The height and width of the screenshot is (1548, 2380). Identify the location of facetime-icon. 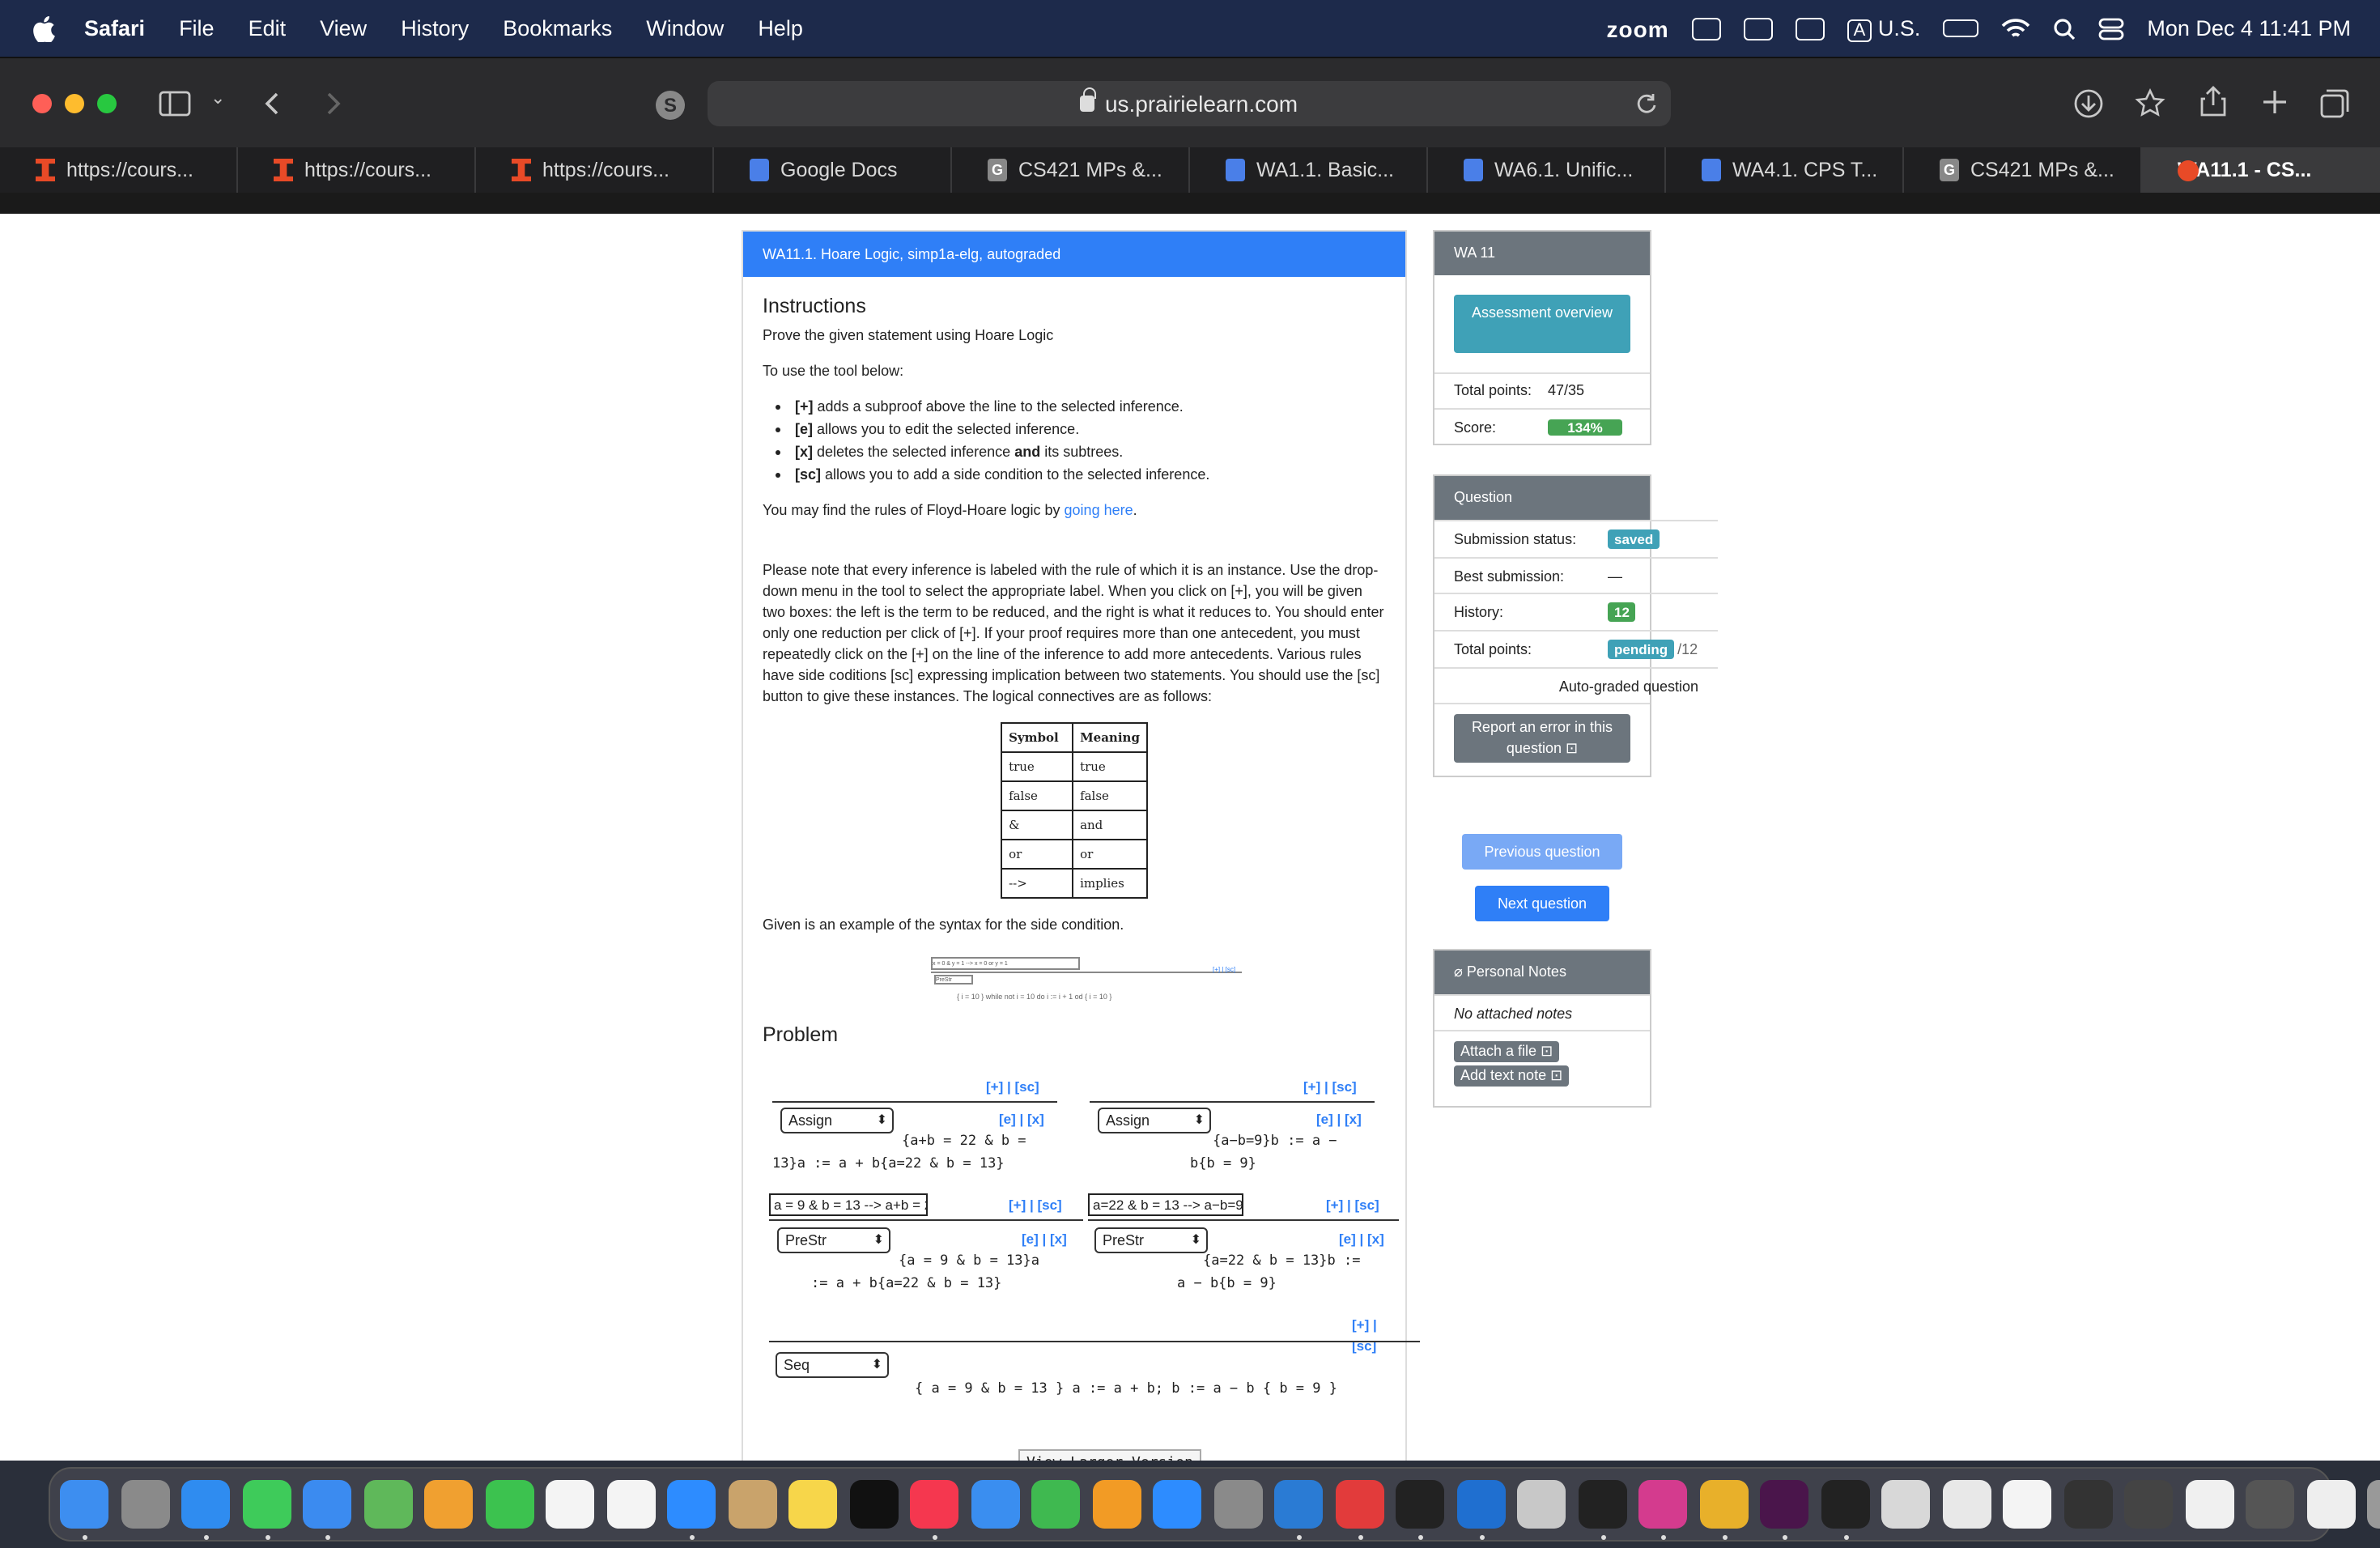
(509, 1505).